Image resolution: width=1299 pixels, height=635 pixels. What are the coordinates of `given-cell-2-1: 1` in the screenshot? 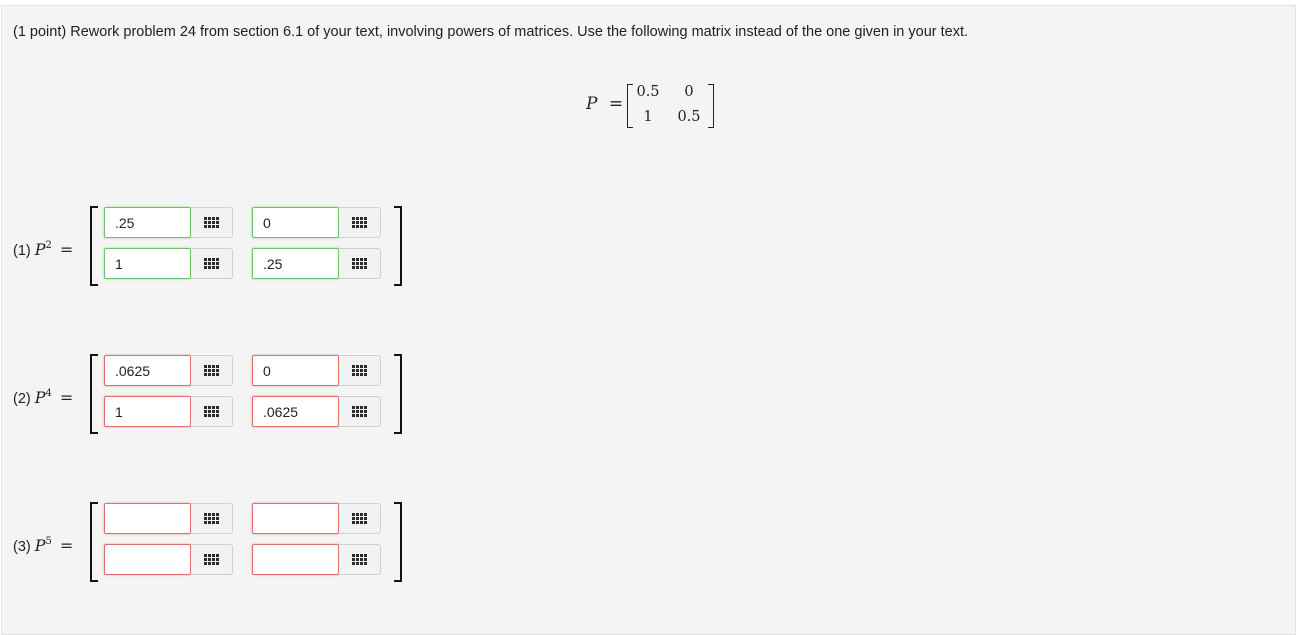 It's located at (648, 117).